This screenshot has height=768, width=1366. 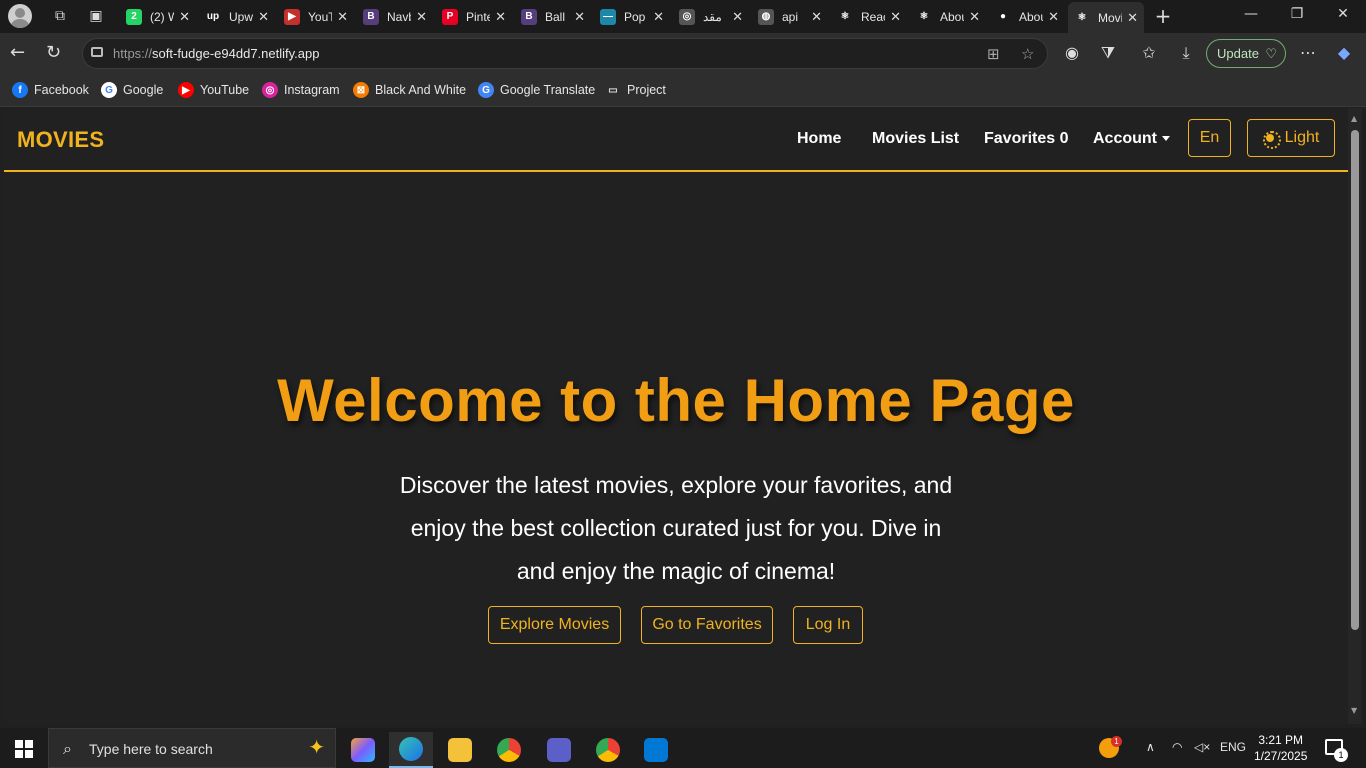 I want to click on back-arrow-icon: ←, so click(x=17, y=52).